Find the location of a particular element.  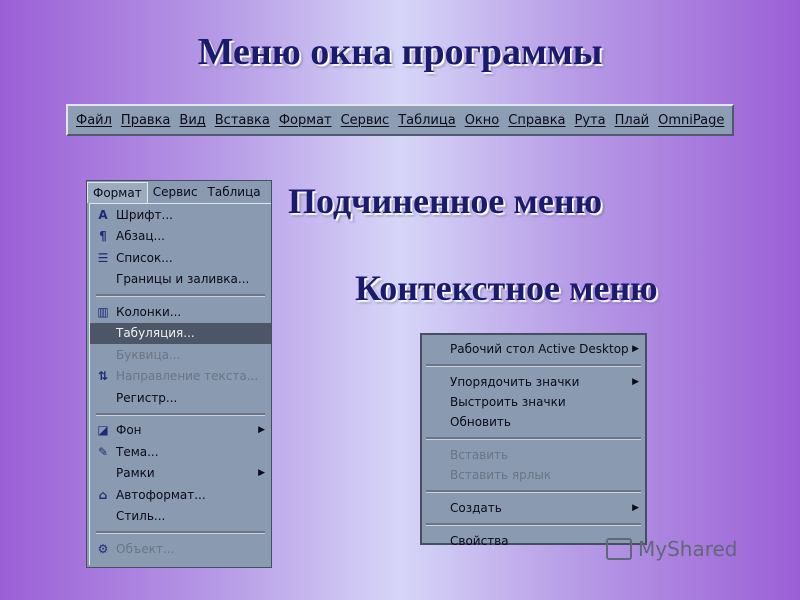

context-menu-item: Выстроить значки is located at coordinates (533, 402).